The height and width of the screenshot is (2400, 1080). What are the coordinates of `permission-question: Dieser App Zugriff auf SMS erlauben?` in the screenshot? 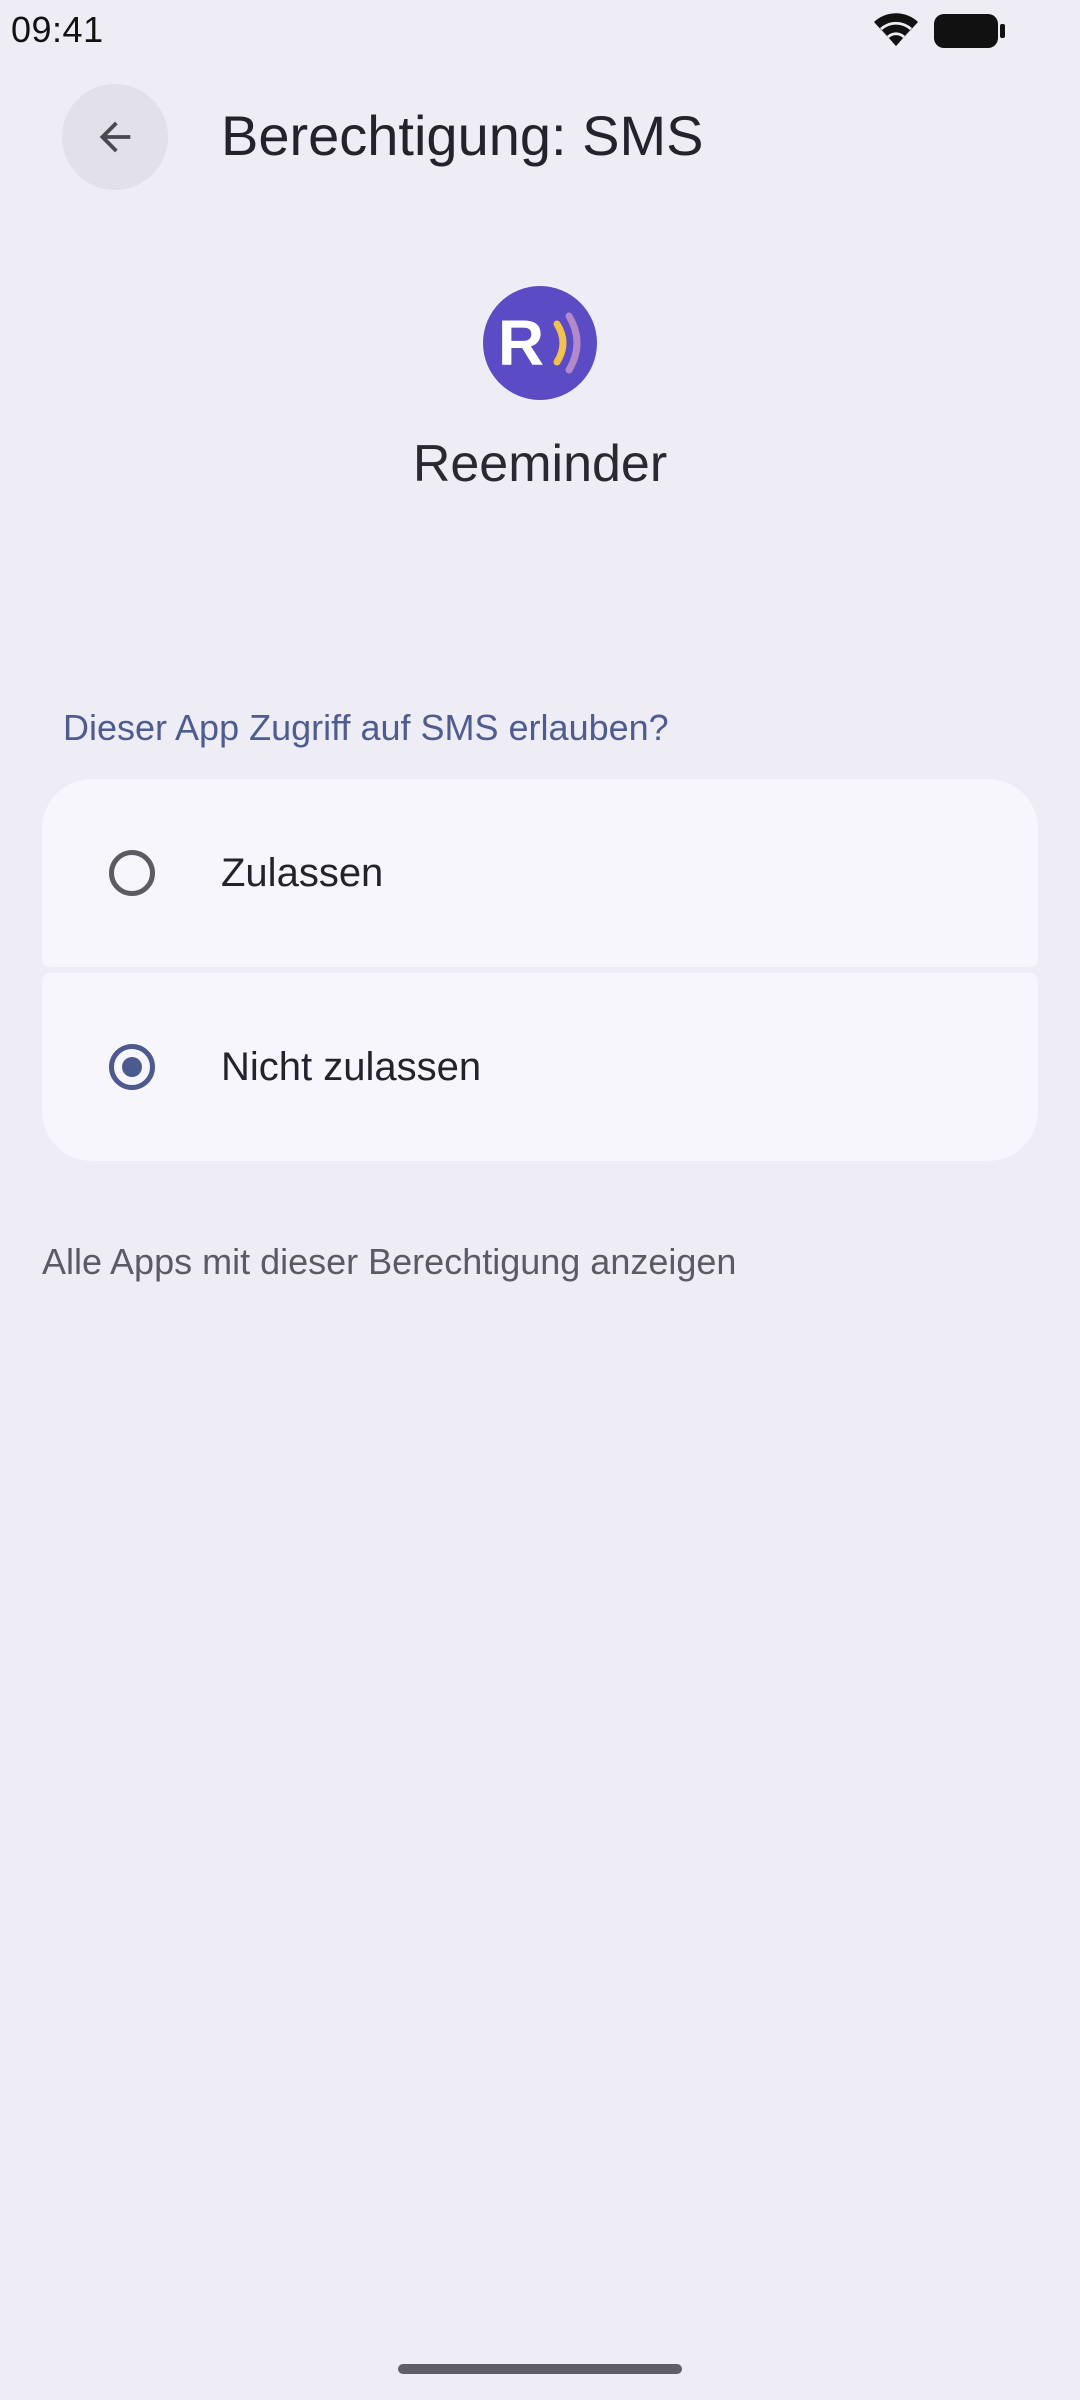 It's located at (366, 727).